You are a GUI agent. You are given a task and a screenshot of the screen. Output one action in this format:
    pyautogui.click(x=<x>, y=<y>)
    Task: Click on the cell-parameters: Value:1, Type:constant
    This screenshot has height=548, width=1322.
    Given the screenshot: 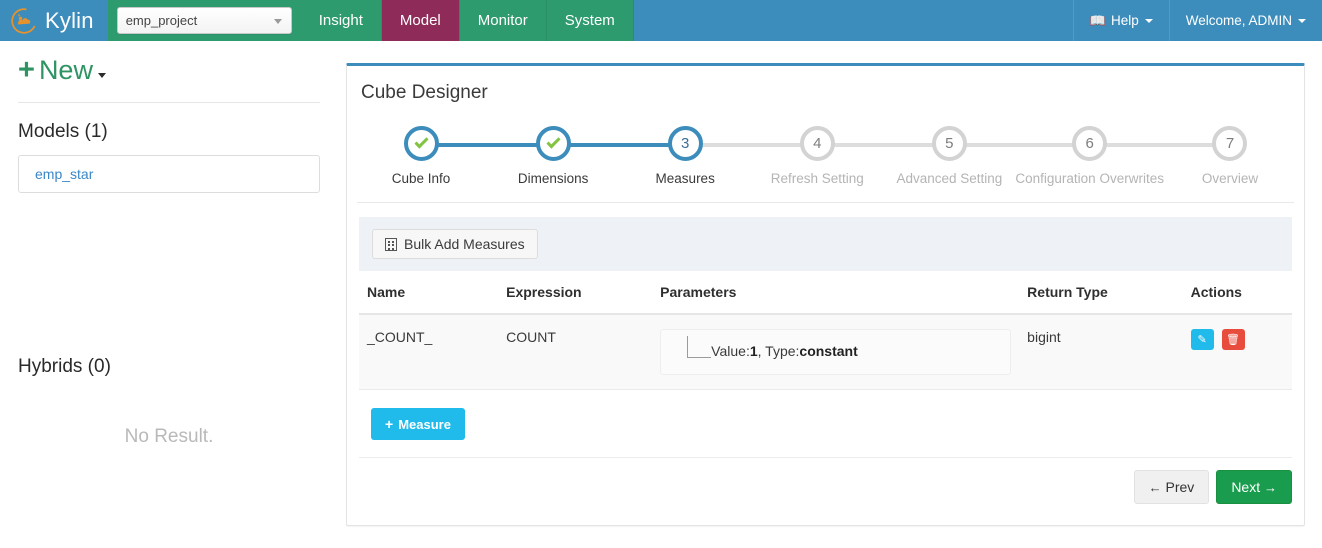 What is the action you would take?
    pyautogui.click(x=836, y=352)
    